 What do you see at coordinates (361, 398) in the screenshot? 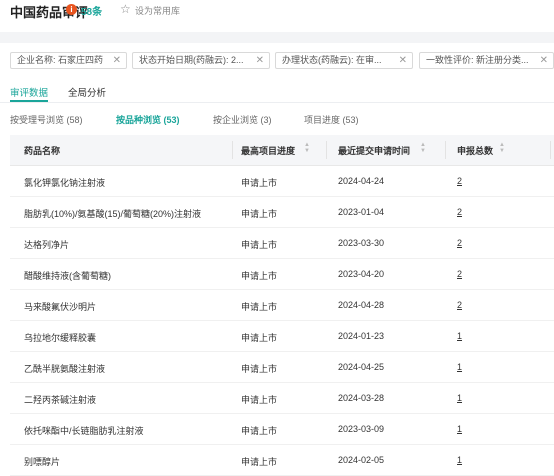
I see `date-cell: 2024-03-28` at bounding box center [361, 398].